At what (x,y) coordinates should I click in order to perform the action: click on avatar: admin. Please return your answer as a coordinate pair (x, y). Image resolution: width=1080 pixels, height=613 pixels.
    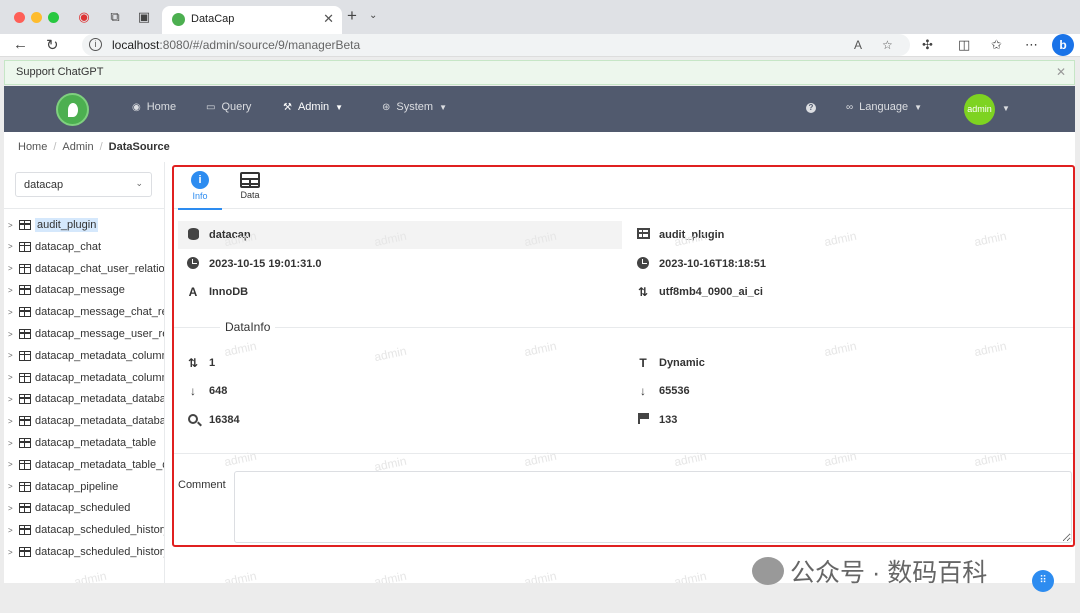
    Looking at the image, I should click on (979, 109).